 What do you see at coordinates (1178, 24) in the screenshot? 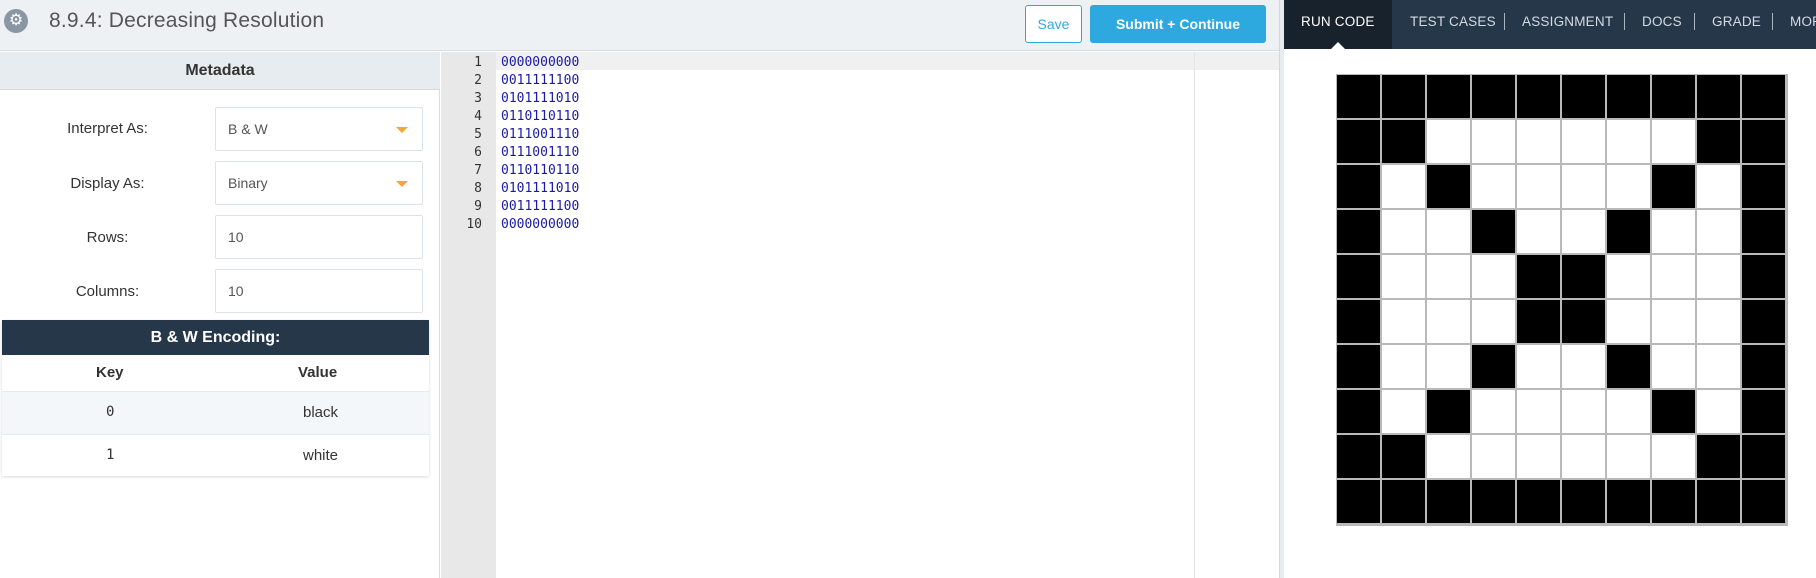
I see `submit-continue-button: Submit + Continue` at bounding box center [1178, 24].